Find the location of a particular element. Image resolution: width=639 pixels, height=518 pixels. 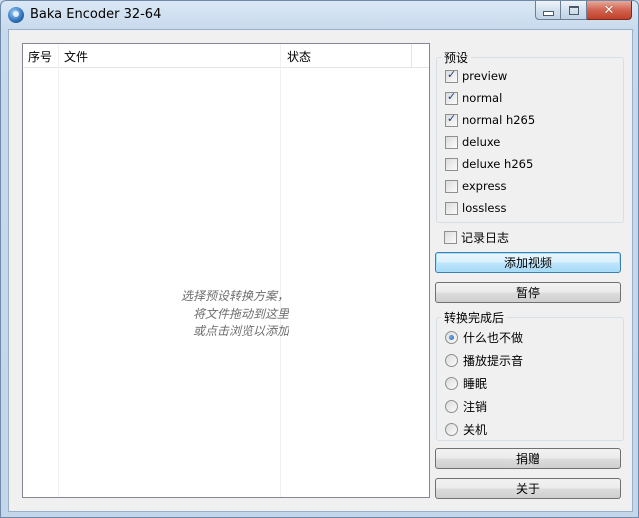

column-header-status: 状态 is located at coordinates (299, 56).